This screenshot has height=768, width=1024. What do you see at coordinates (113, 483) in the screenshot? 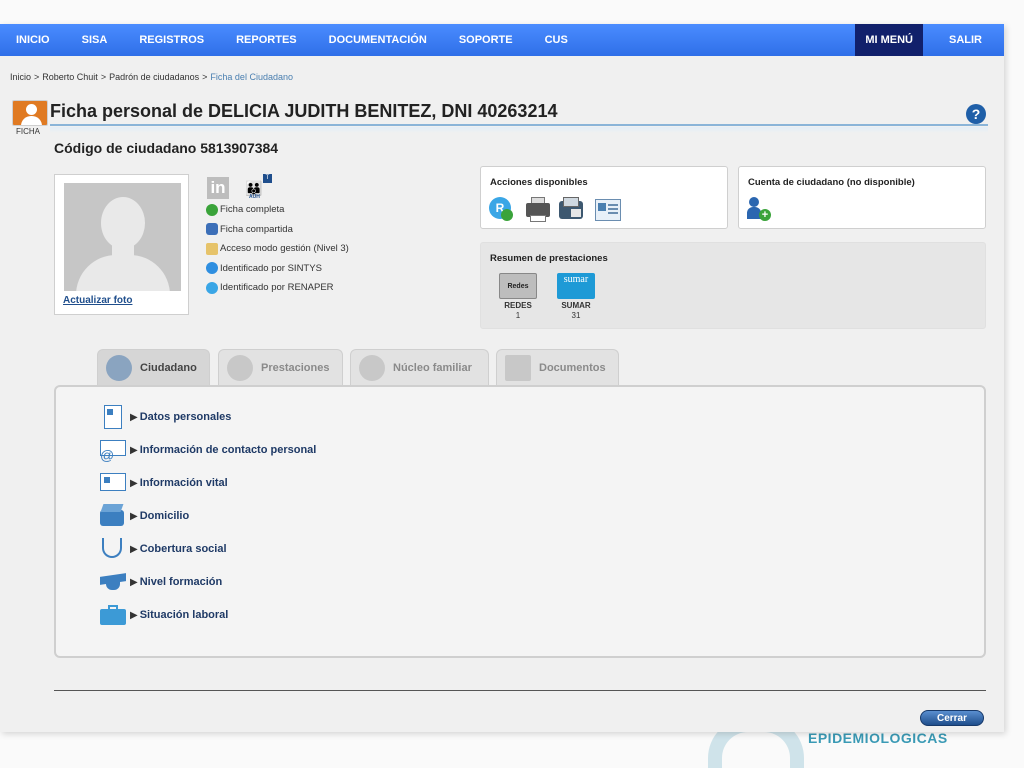
I see `vital-record-icon` at bounding box center [113, 483].